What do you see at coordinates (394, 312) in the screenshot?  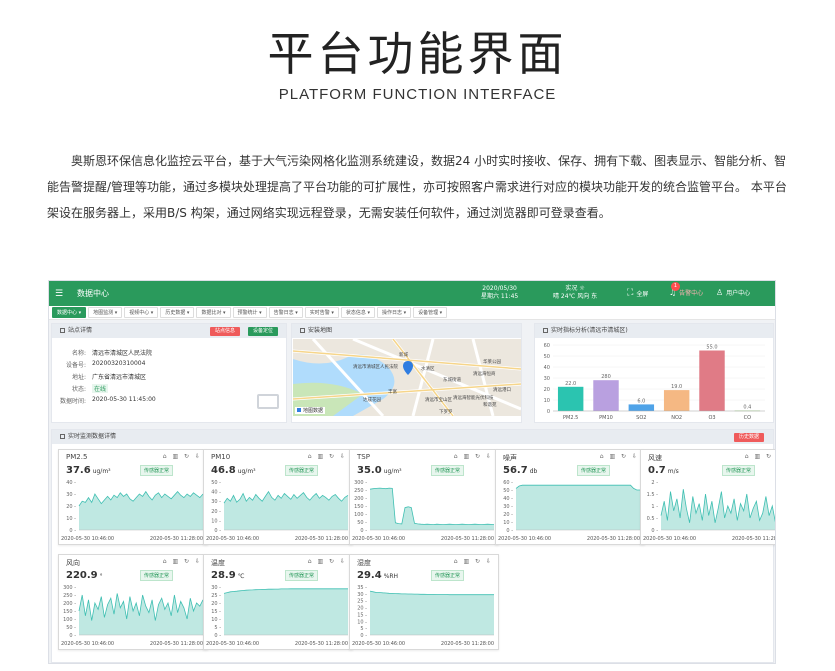 I see `nav-tab: 操作日志 ▾` at bounding box center [394, 312].